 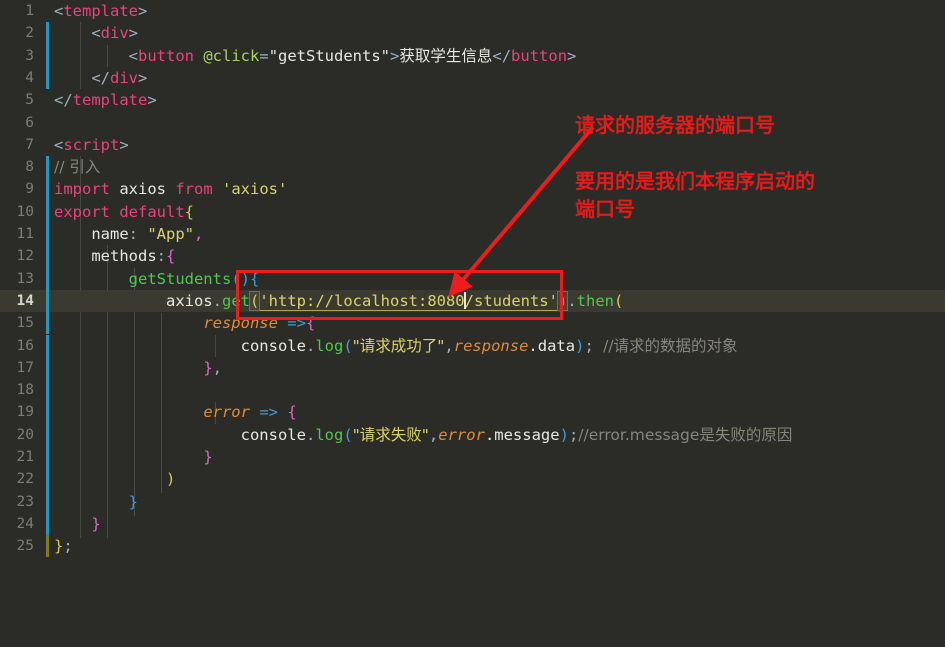 What do you see at coordinates (502, 55) in the screenshot?
I see `tok: </` at bounding box center [502, 55].